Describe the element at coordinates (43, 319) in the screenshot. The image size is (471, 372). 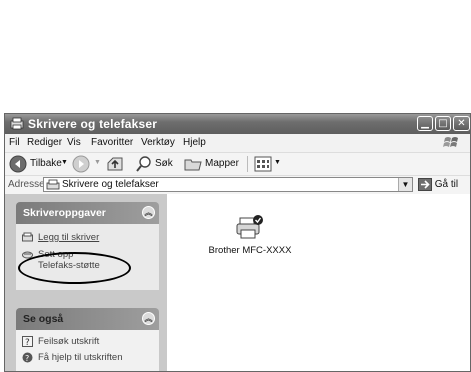
I see `see-also-title: Se også` at that location.